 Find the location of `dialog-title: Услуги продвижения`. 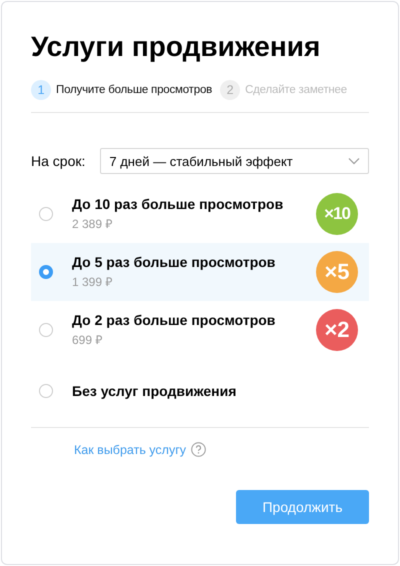

dialog-title: Услуги продвижения is located at coordinates (176, 47).